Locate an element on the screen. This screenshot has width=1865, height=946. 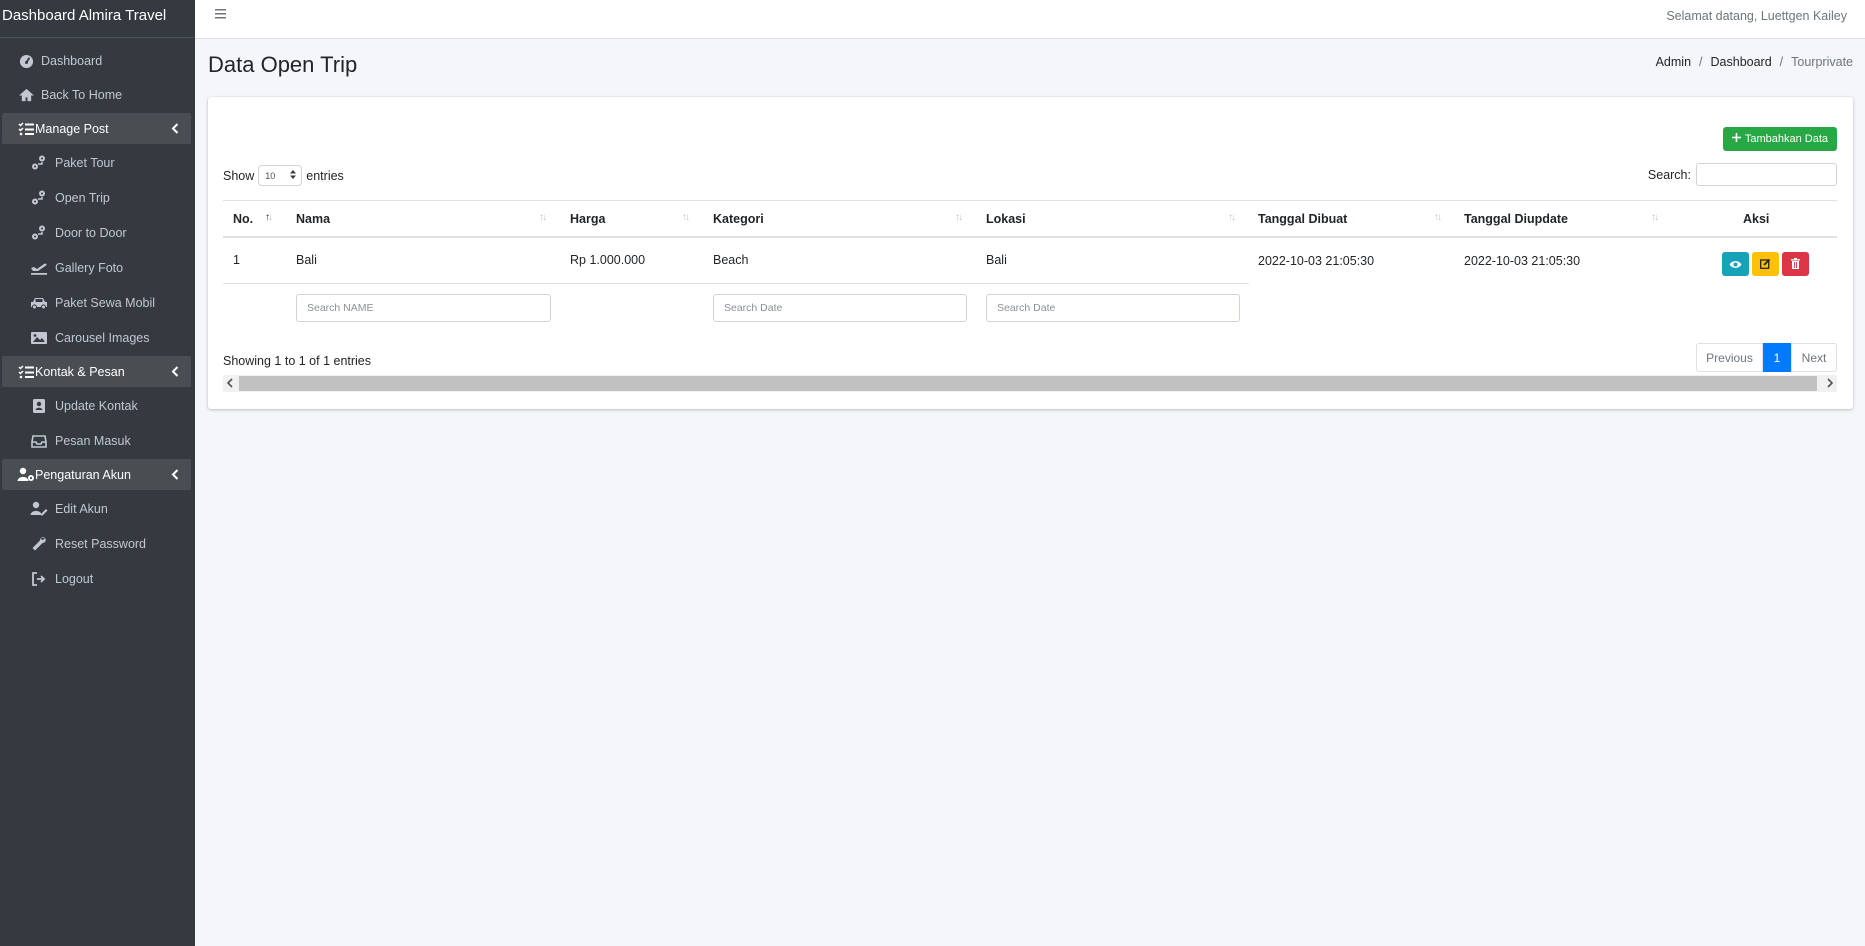
column-header-no: No. is located at coordinates (243, 219).